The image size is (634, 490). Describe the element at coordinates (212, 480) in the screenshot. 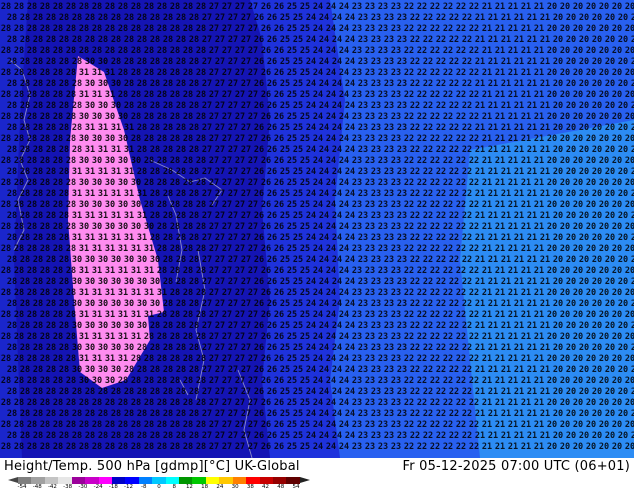

I see `colorbar-segment` at that location.